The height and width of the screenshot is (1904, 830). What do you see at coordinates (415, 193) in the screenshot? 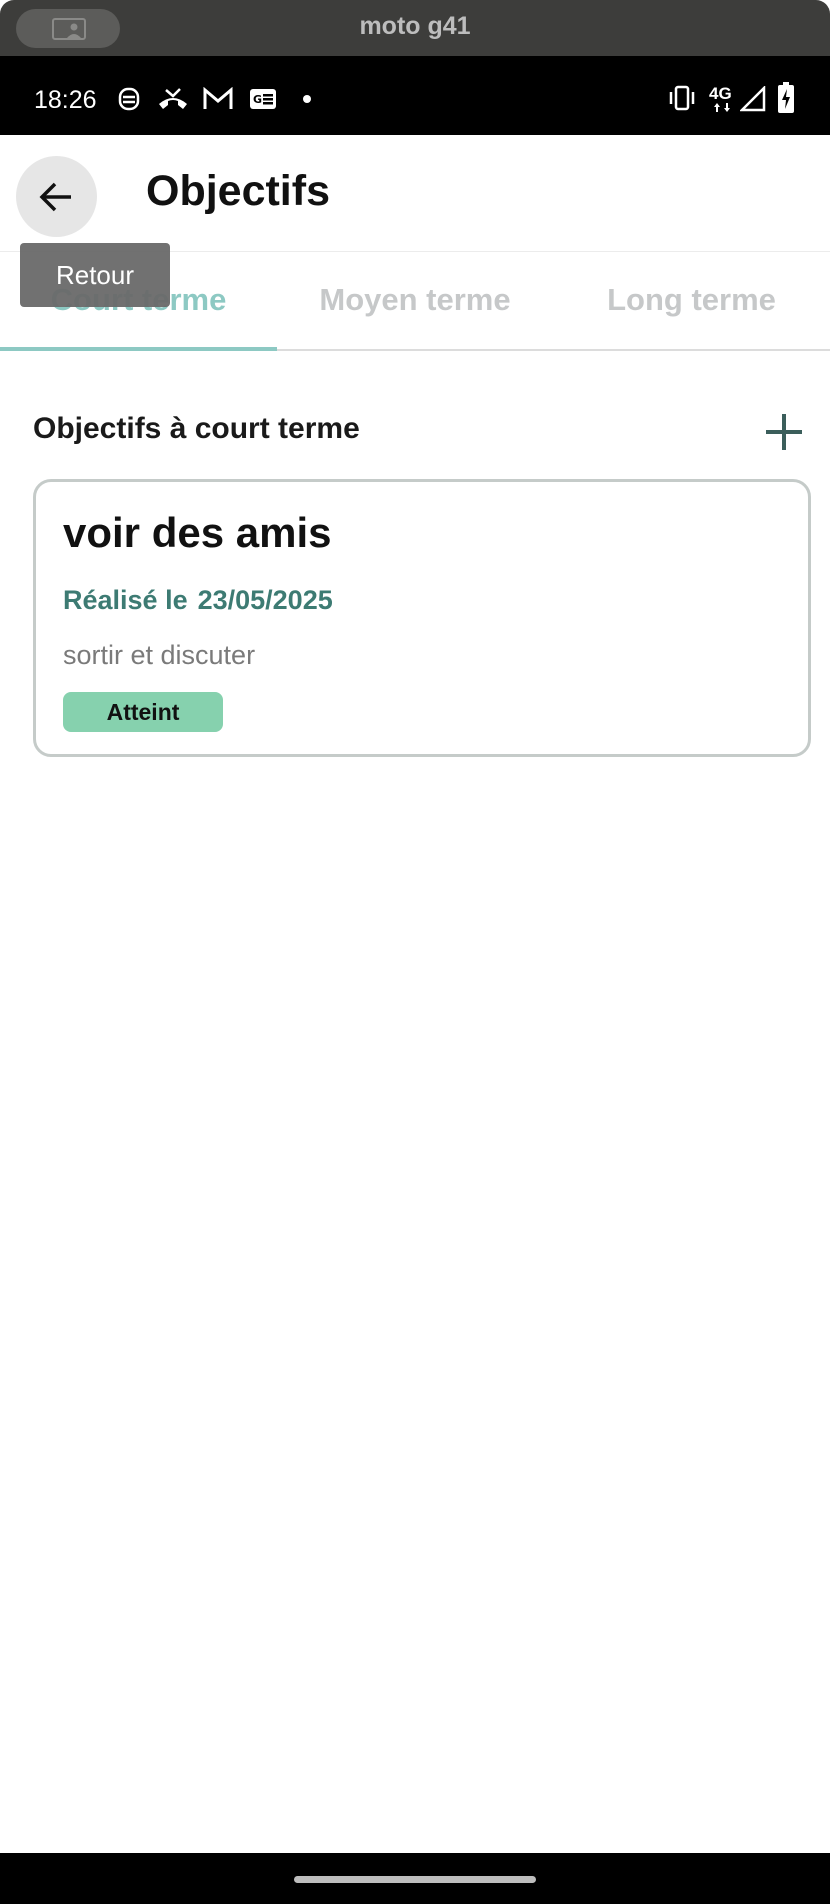
I see `app-bar` at bounding box center [415, 193].